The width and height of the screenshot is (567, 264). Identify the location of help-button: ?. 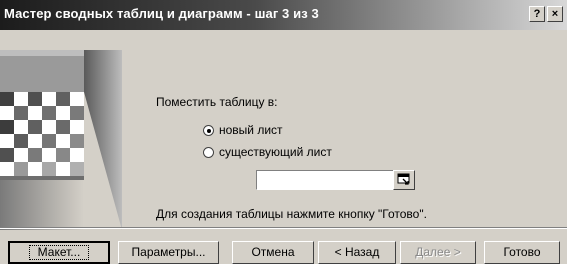
(537, 14).